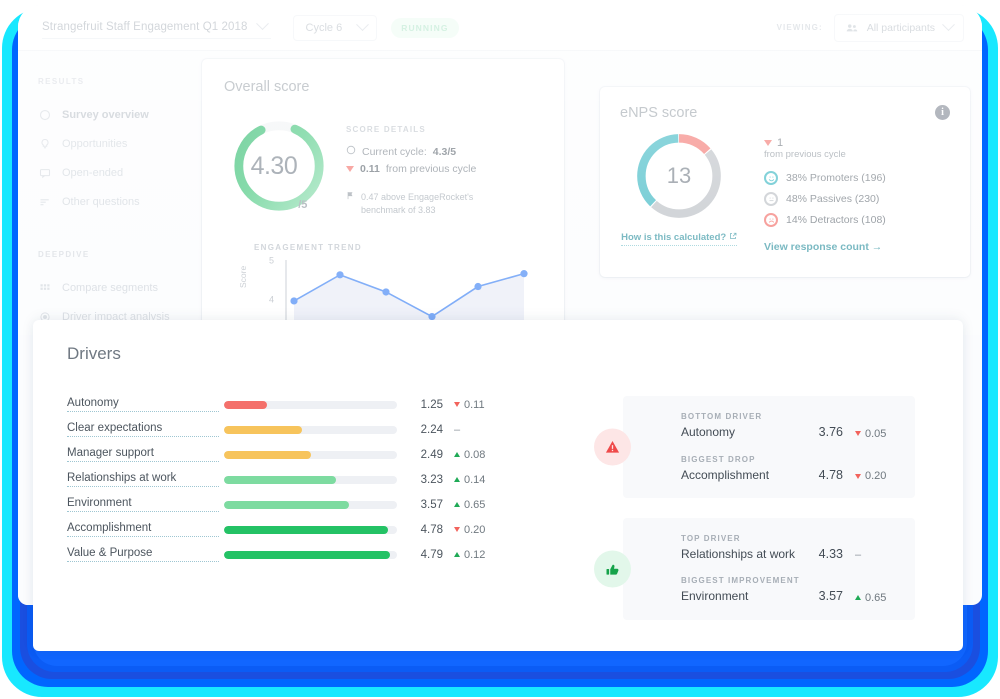 Image resolution: width=1000 pixels, height=699 pixels. I want to click on sidebar-item-opportunities: Opportunities, so click(104, 143).